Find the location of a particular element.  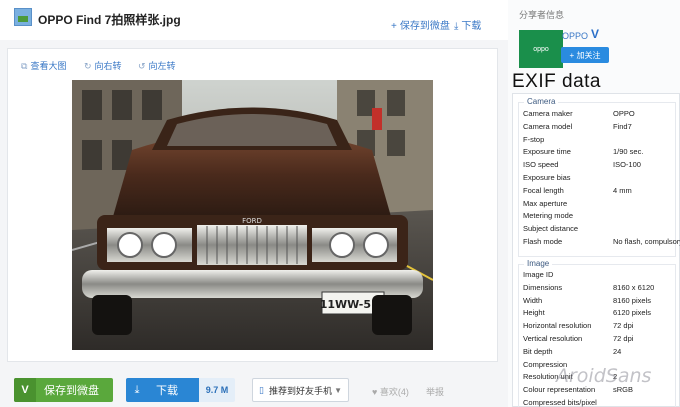

send-to-phone-label: 推荐到好友手机 is located at coordinates (300, 390).